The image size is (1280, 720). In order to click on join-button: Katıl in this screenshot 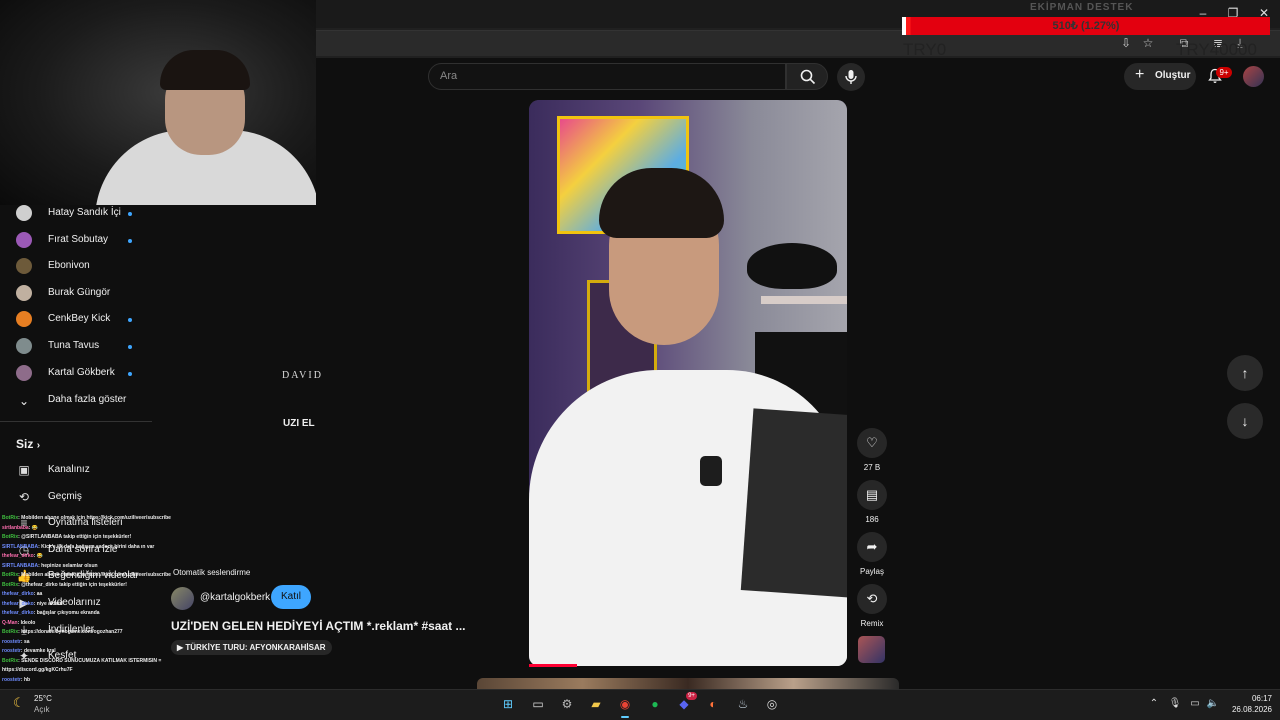, I will do `click(291, 597)`.